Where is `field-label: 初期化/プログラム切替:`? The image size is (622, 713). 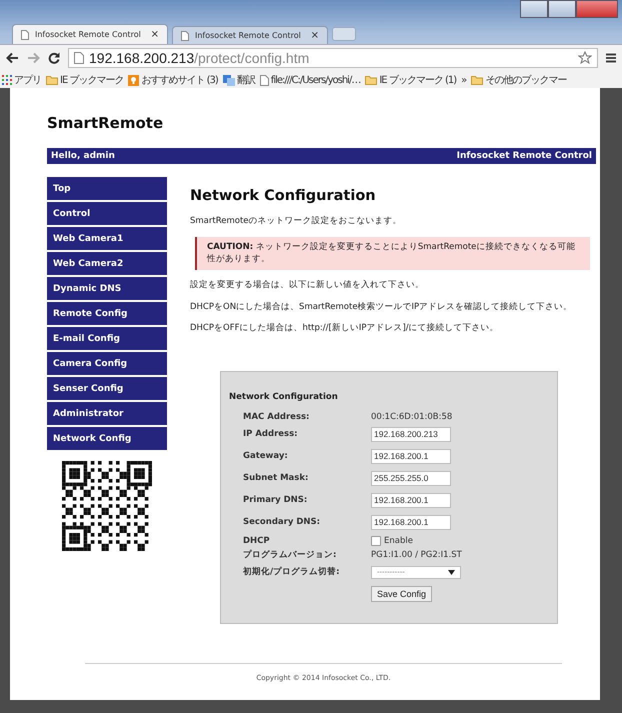 field-label: 初期化/プログラム切替: is located at coordinates (292, 572).